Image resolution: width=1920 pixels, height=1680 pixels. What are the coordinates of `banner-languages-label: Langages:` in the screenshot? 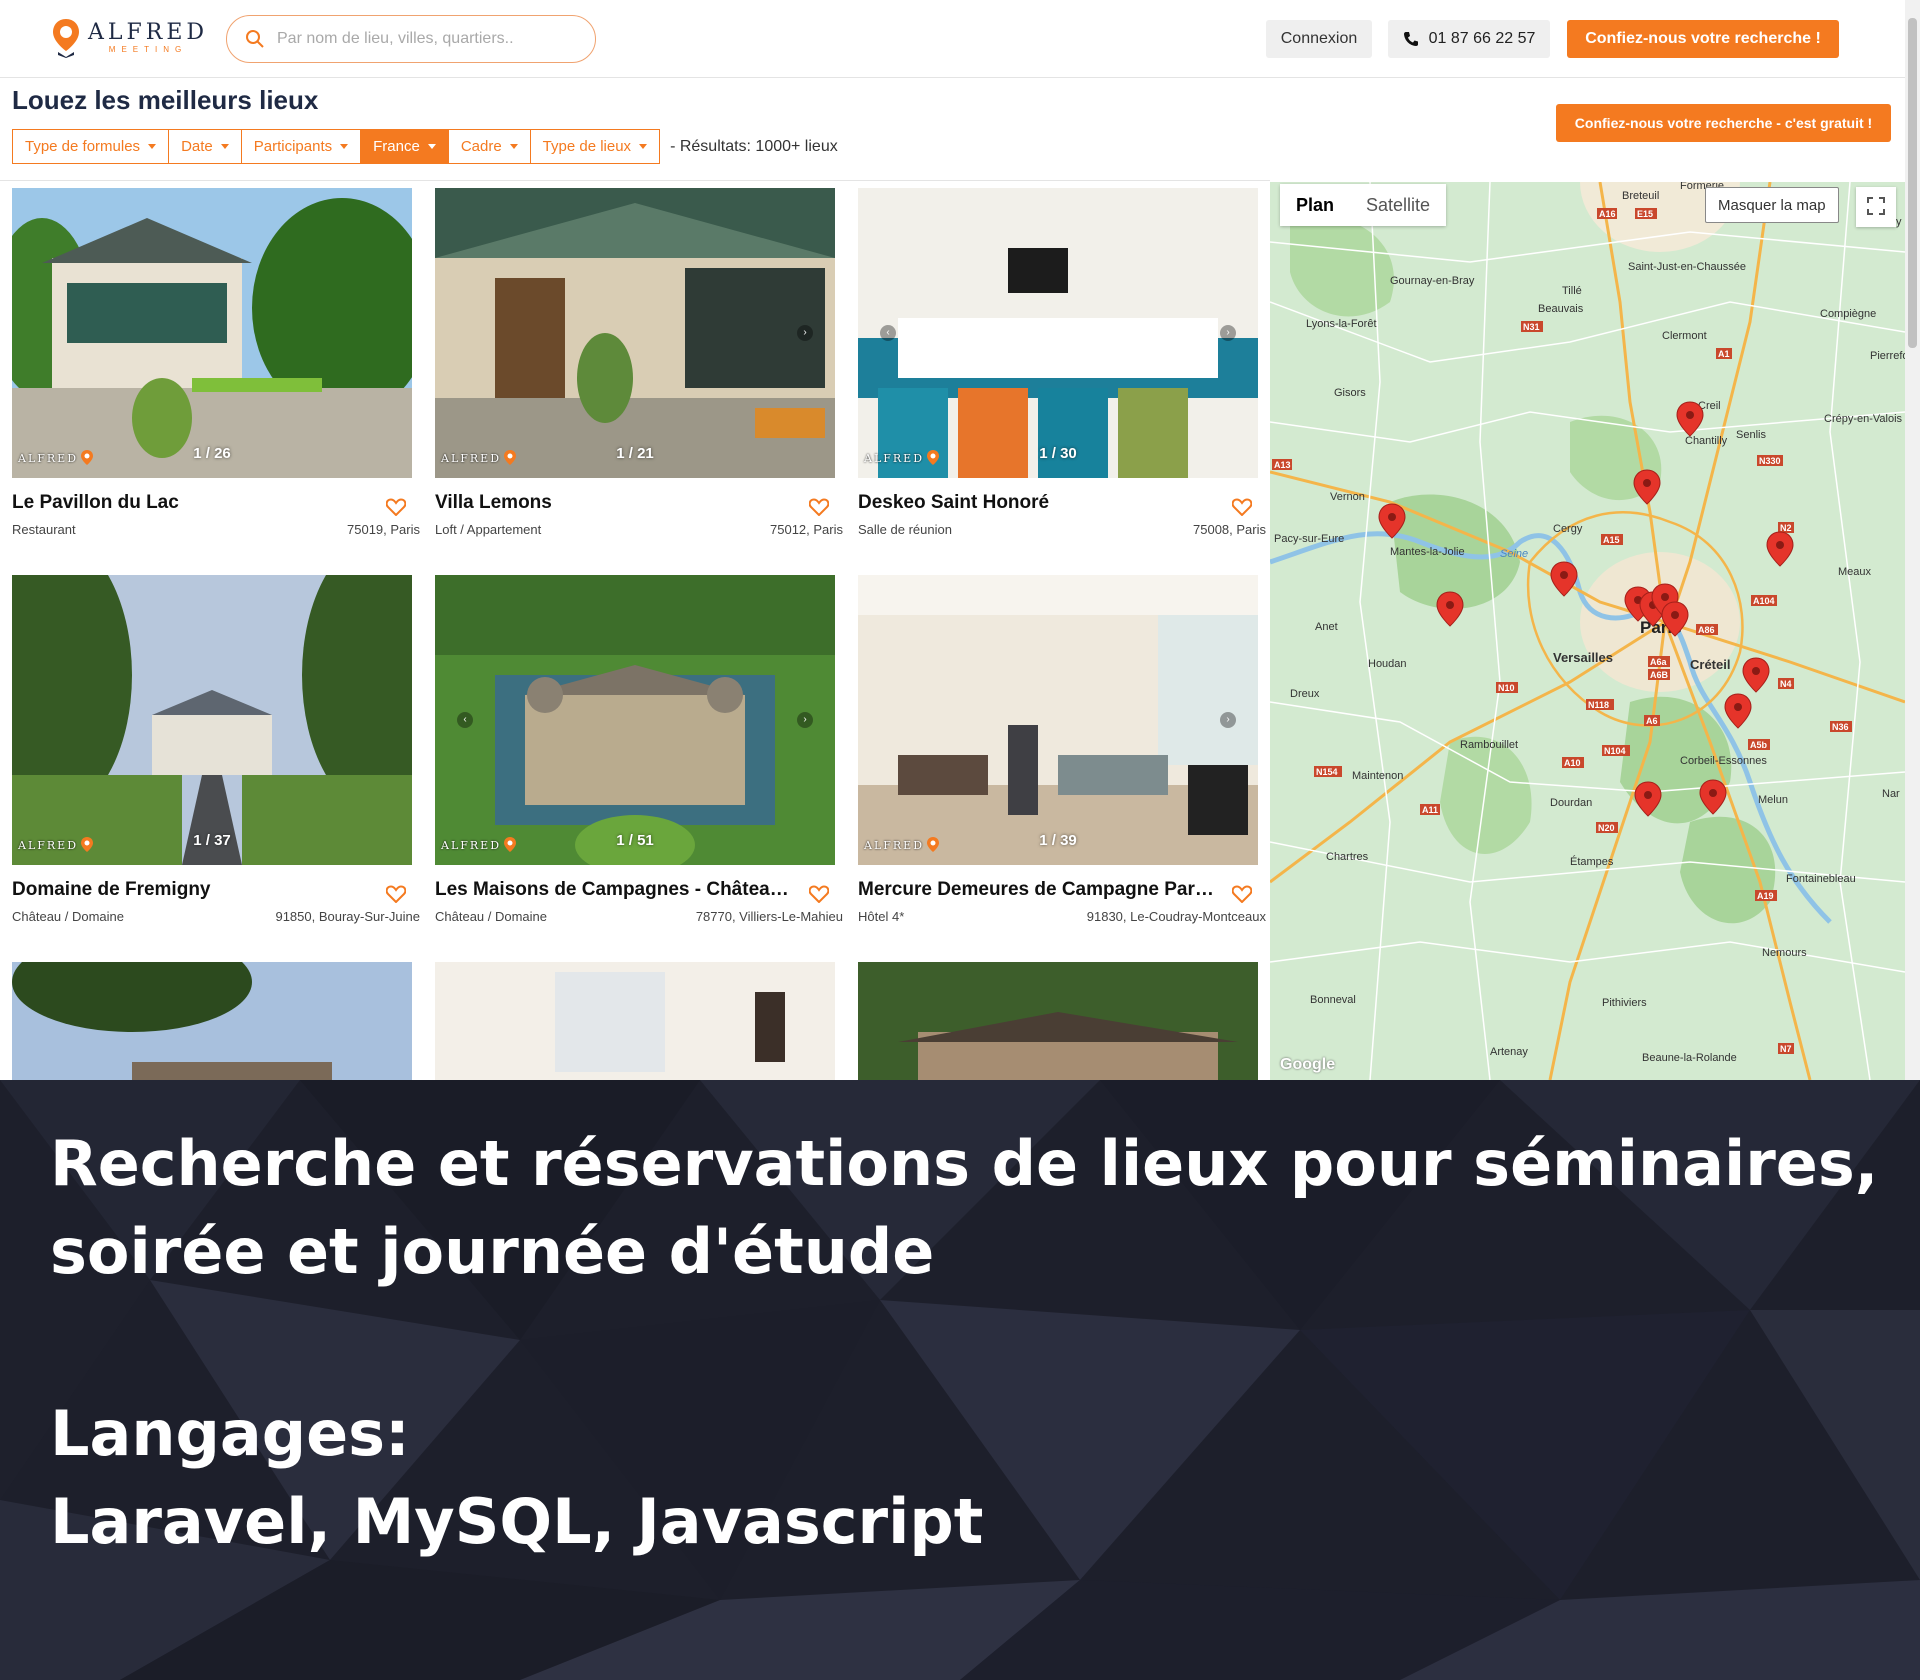 It's located at (230, 1433).